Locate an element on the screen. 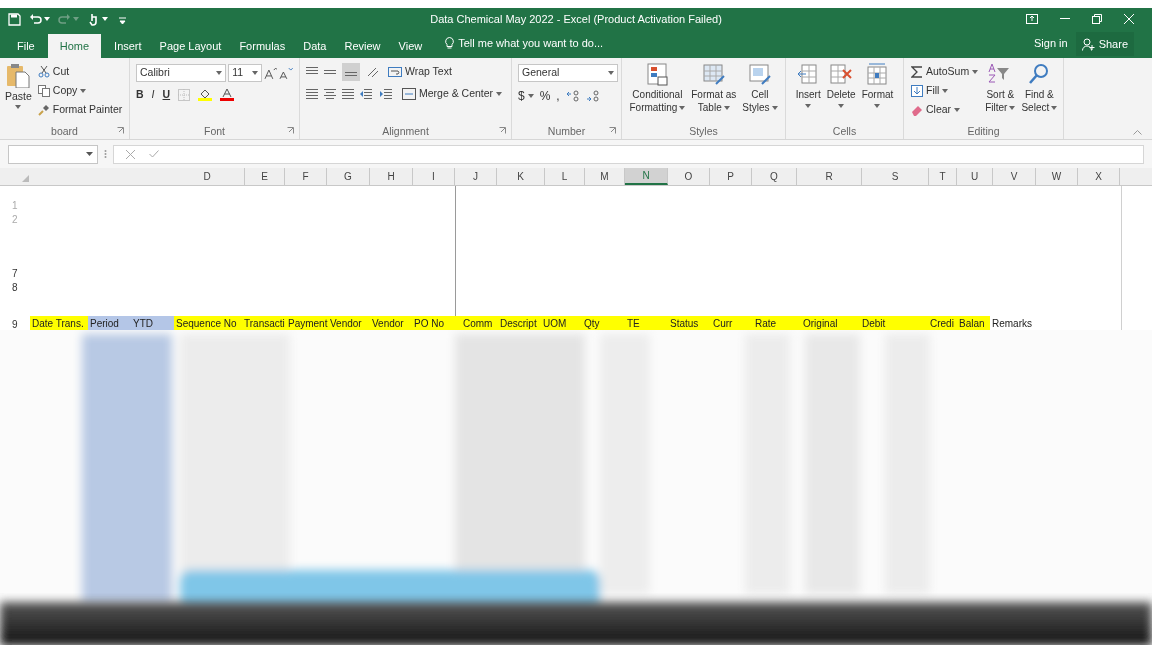  copy-icon is located at coordinates (43, 90).